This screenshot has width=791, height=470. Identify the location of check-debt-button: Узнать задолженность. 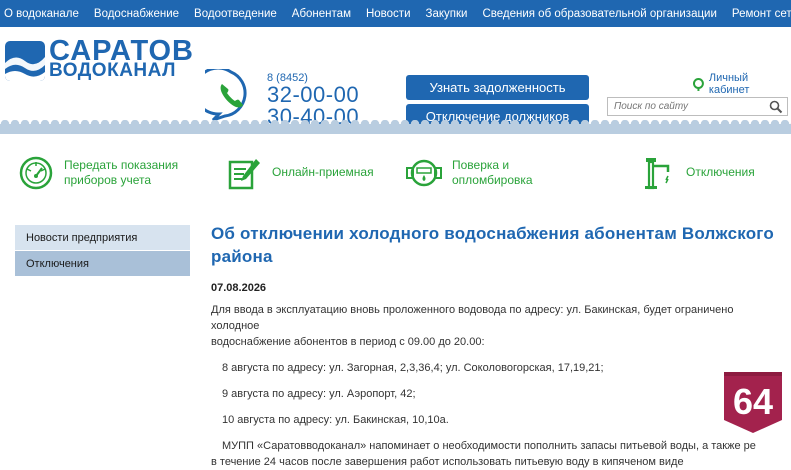
(497, 87).